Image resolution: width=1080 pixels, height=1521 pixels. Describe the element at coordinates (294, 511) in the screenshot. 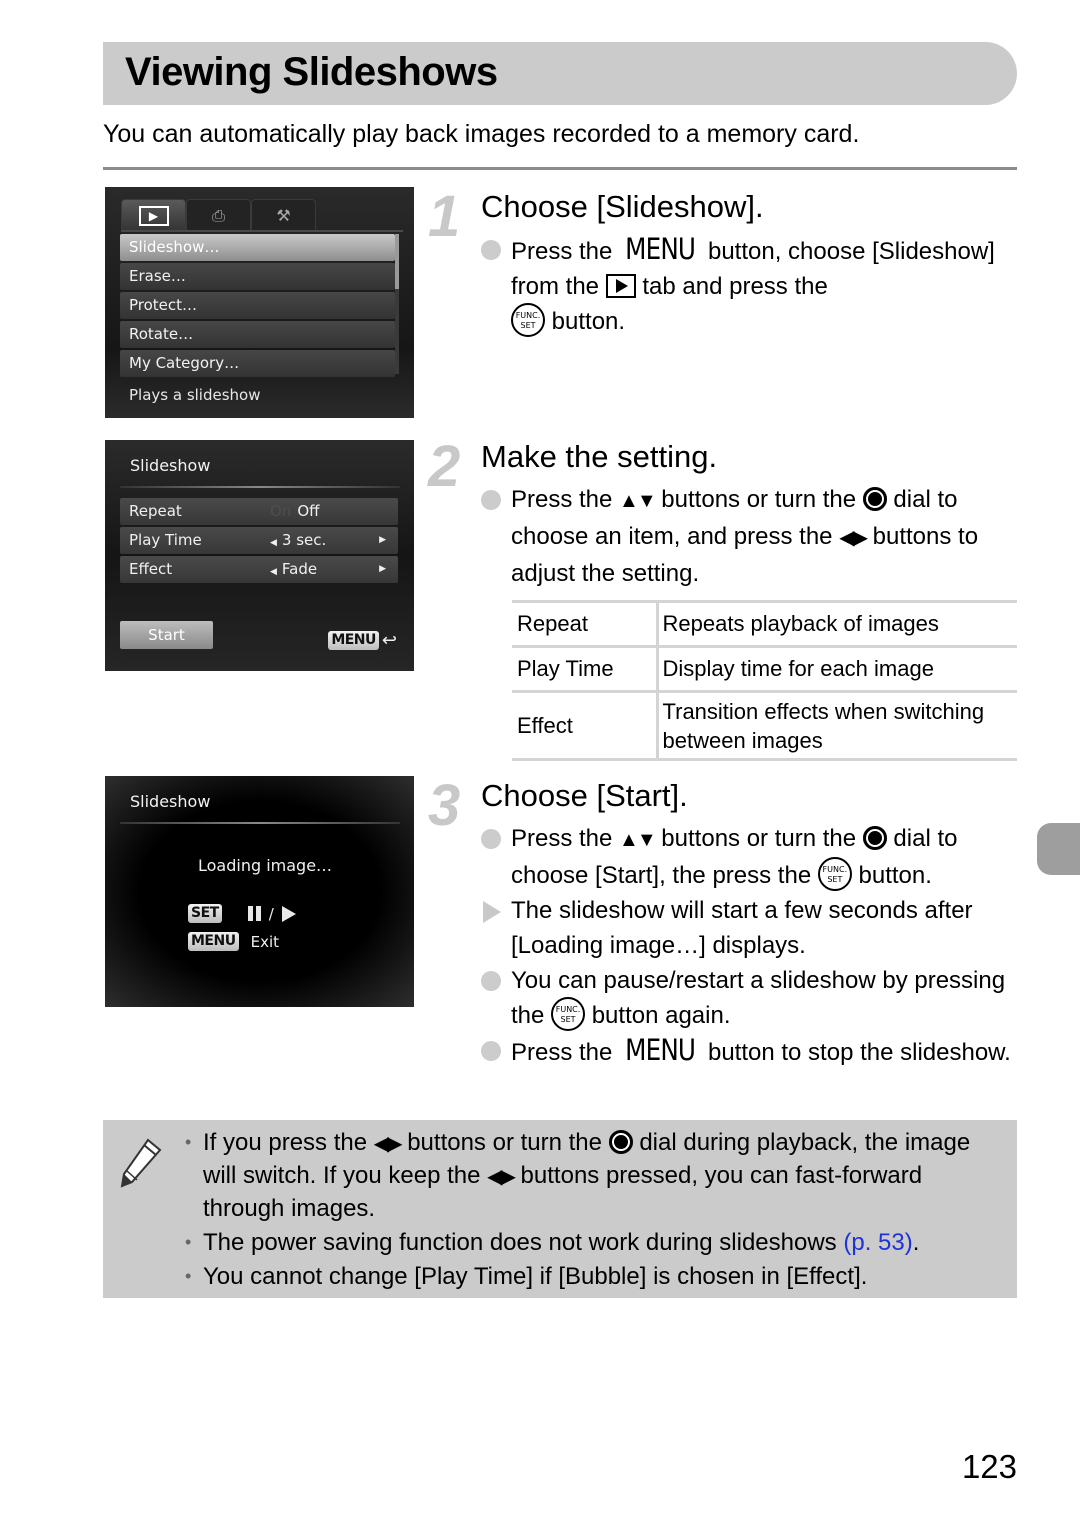

I see `setting-value: On Off` at that location.